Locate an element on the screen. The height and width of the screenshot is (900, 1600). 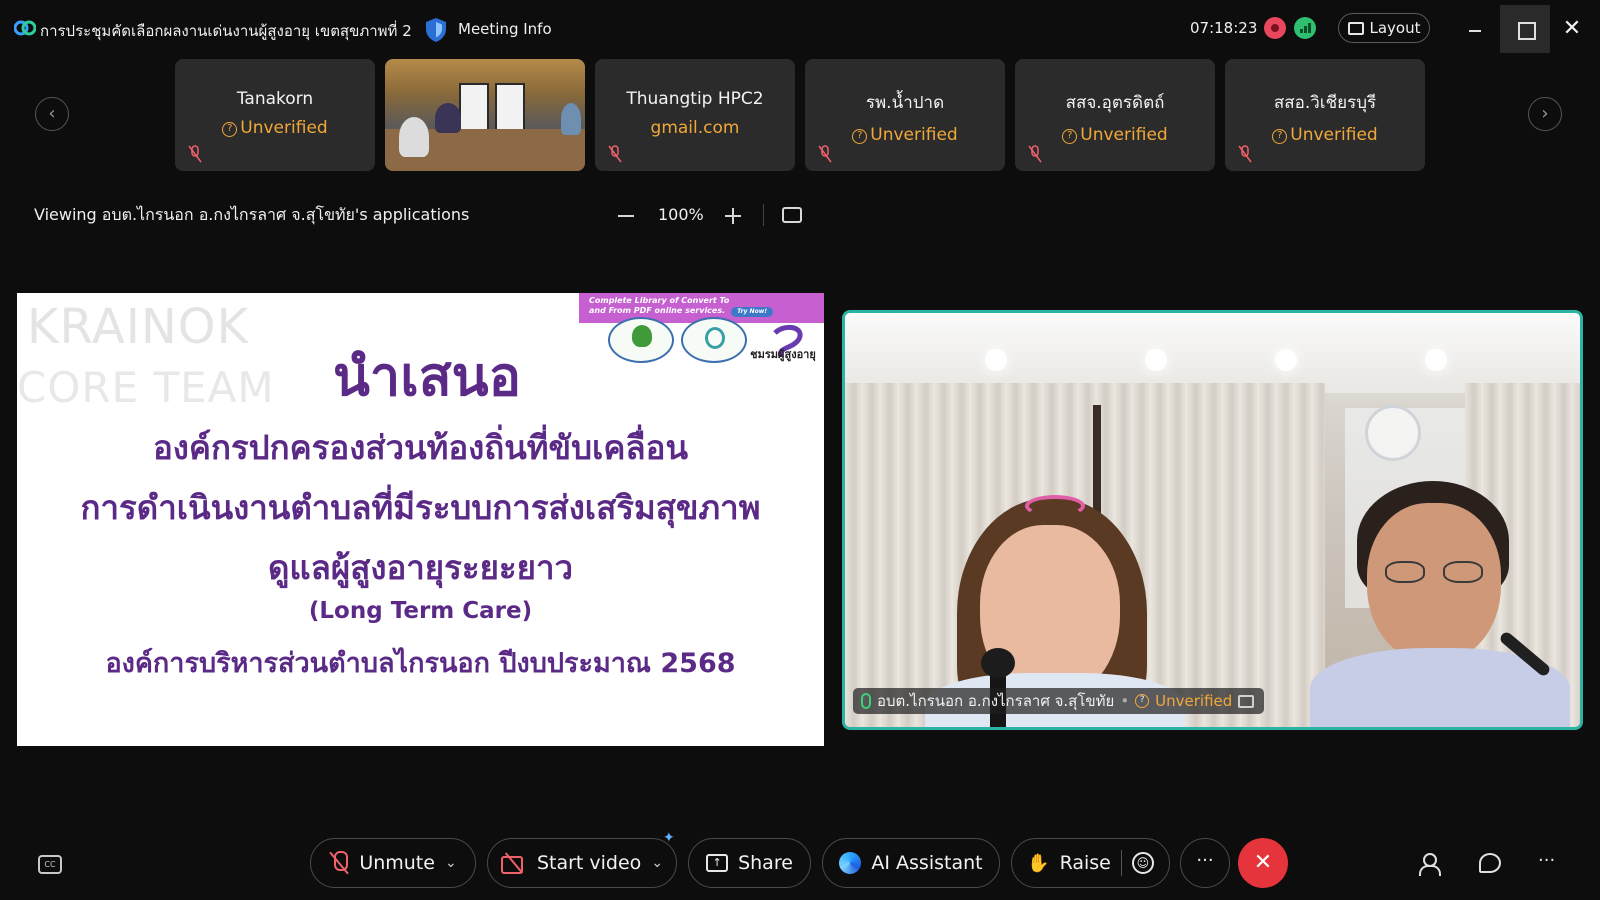
share-label: Share is located at coordinates (765, 863).